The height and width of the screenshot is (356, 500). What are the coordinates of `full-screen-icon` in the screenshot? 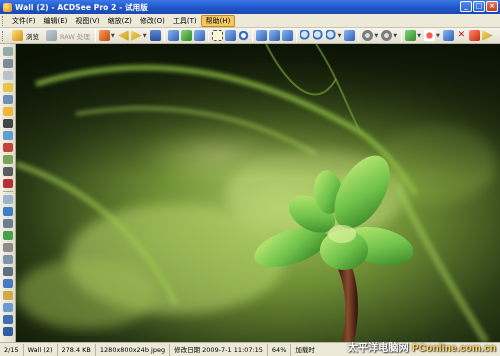 It's located at (261, 35).